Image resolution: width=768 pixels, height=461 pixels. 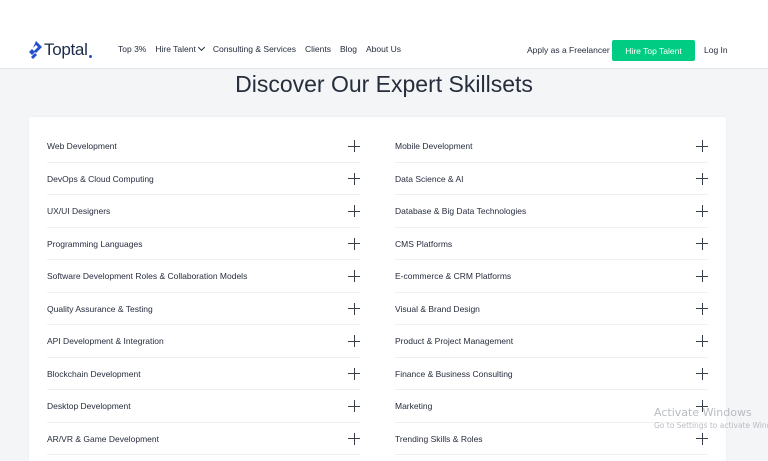 I want to click on nav-about-us: About Us, so click(x=383, y=49).